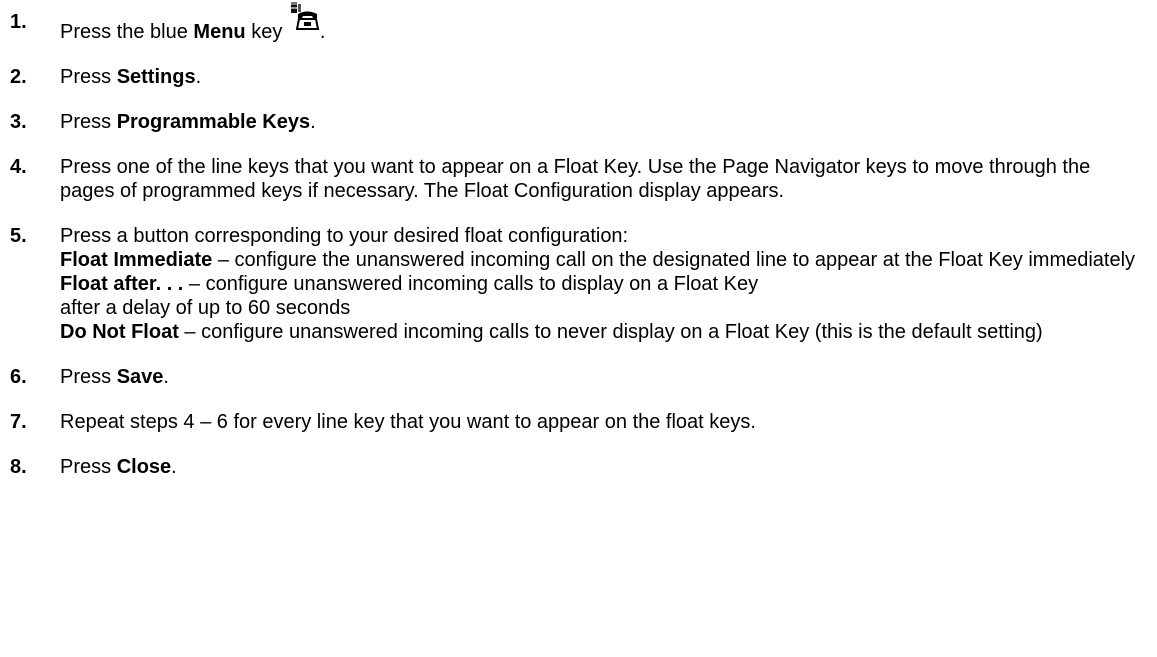 This screenshot has width=1157, height=657. What do you see at coordinates (18, 377) in the screenshot?
I see `step-number: 6.` at bounding box center [18, 377].